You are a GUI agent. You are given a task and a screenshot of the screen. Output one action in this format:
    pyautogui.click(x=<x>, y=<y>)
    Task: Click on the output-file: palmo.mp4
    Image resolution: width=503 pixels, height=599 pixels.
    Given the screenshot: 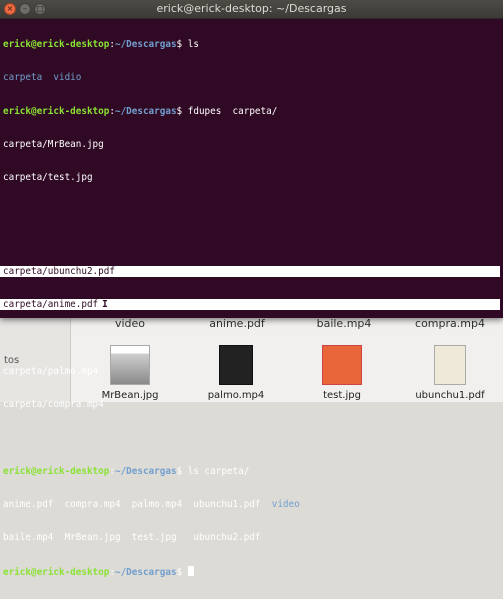 What is the action you would take?
    pyautogui.click(x=157, y=505)
    